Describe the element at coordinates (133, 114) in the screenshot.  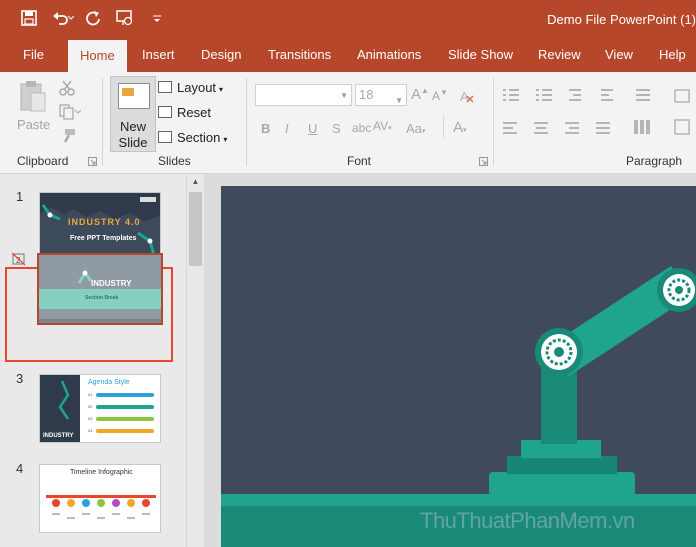
I see `new-slide-button: New Slide` at that location.